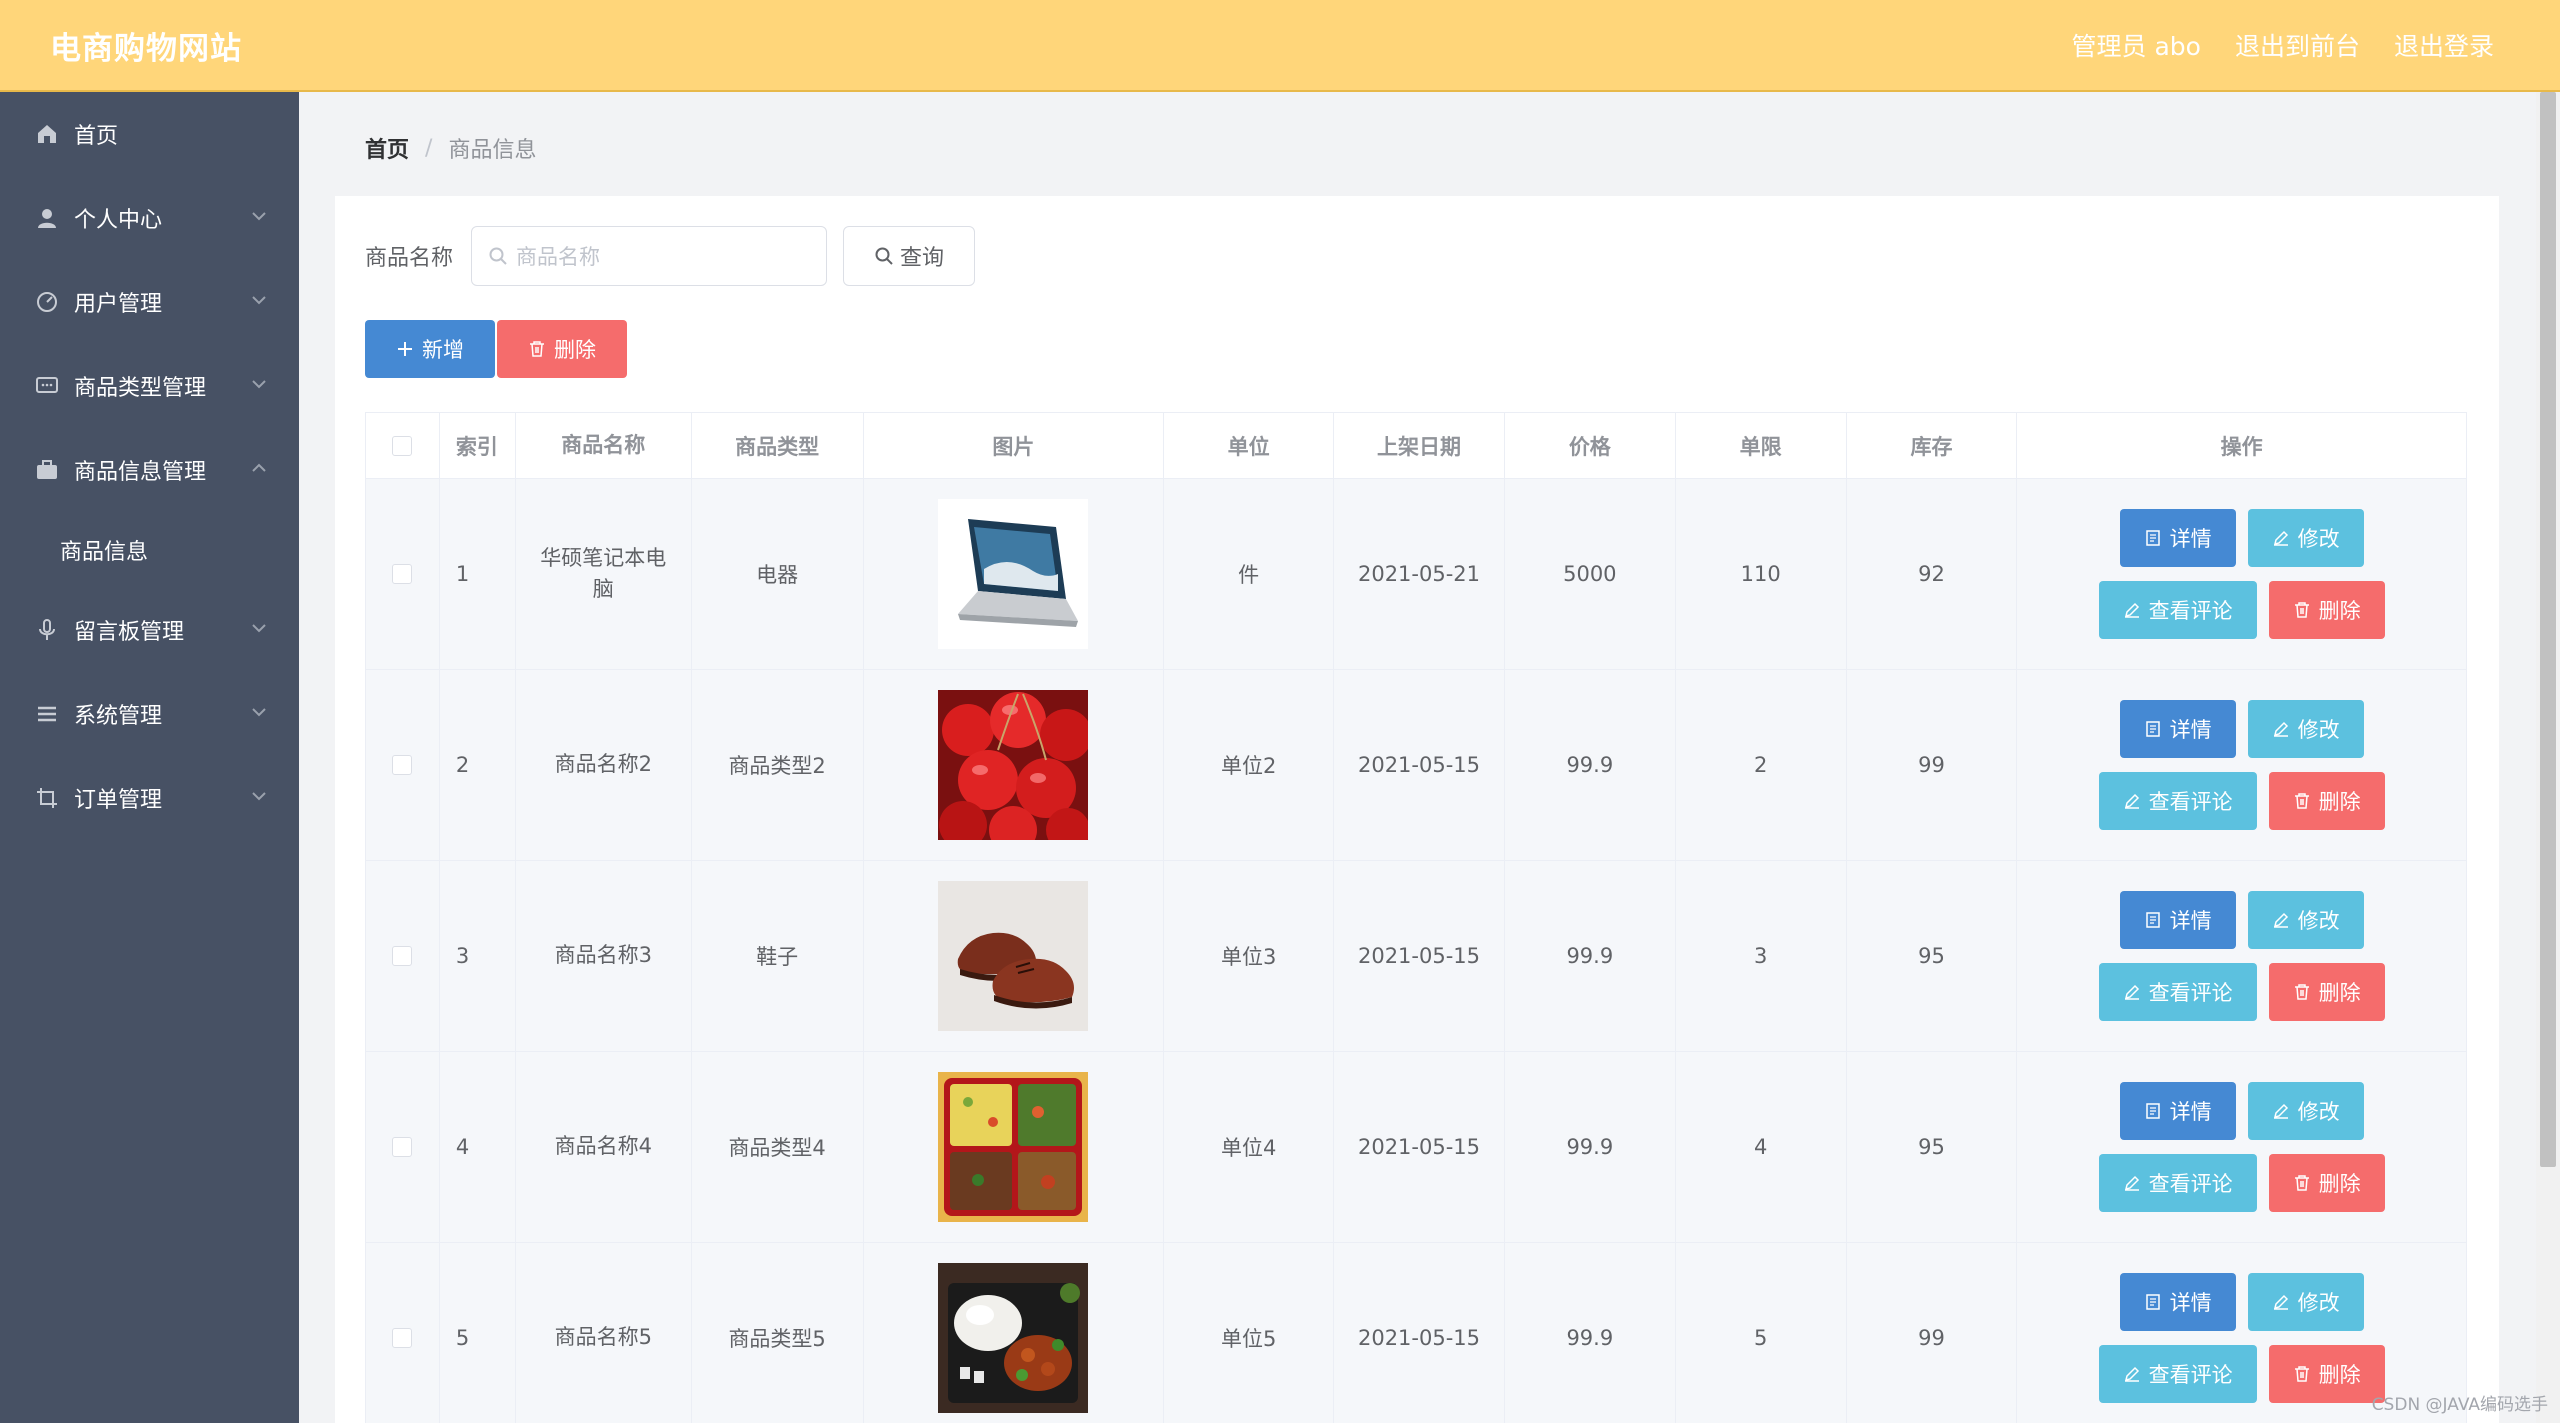 The width and height of the screenshot is (2560, 1423). I want to click on breadcrumb-home: 首页, so click(387, 148).